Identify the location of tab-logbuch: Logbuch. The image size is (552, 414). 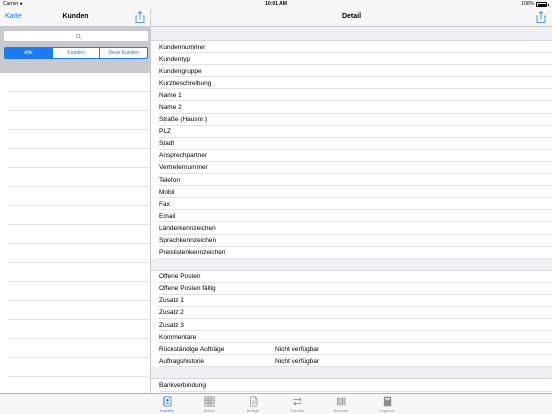
(387, 404).